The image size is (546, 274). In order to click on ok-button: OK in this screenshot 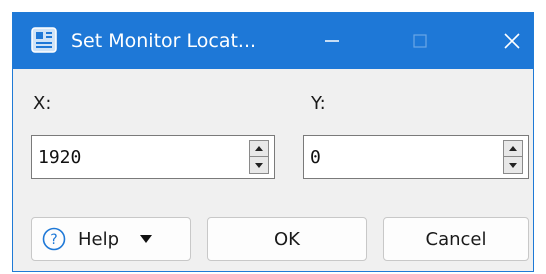, I will do `click(287, 239)`.